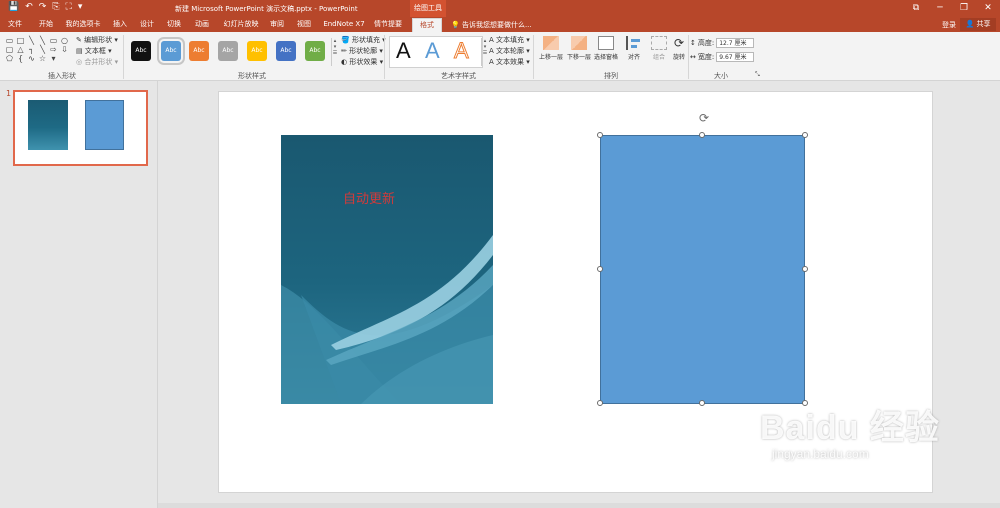 Image resolution: width=1000 pixels, height=508 pixels. Describe the element at coordinates (80, 128) in the screenshot. I see `slide-thumbnail` at that location.